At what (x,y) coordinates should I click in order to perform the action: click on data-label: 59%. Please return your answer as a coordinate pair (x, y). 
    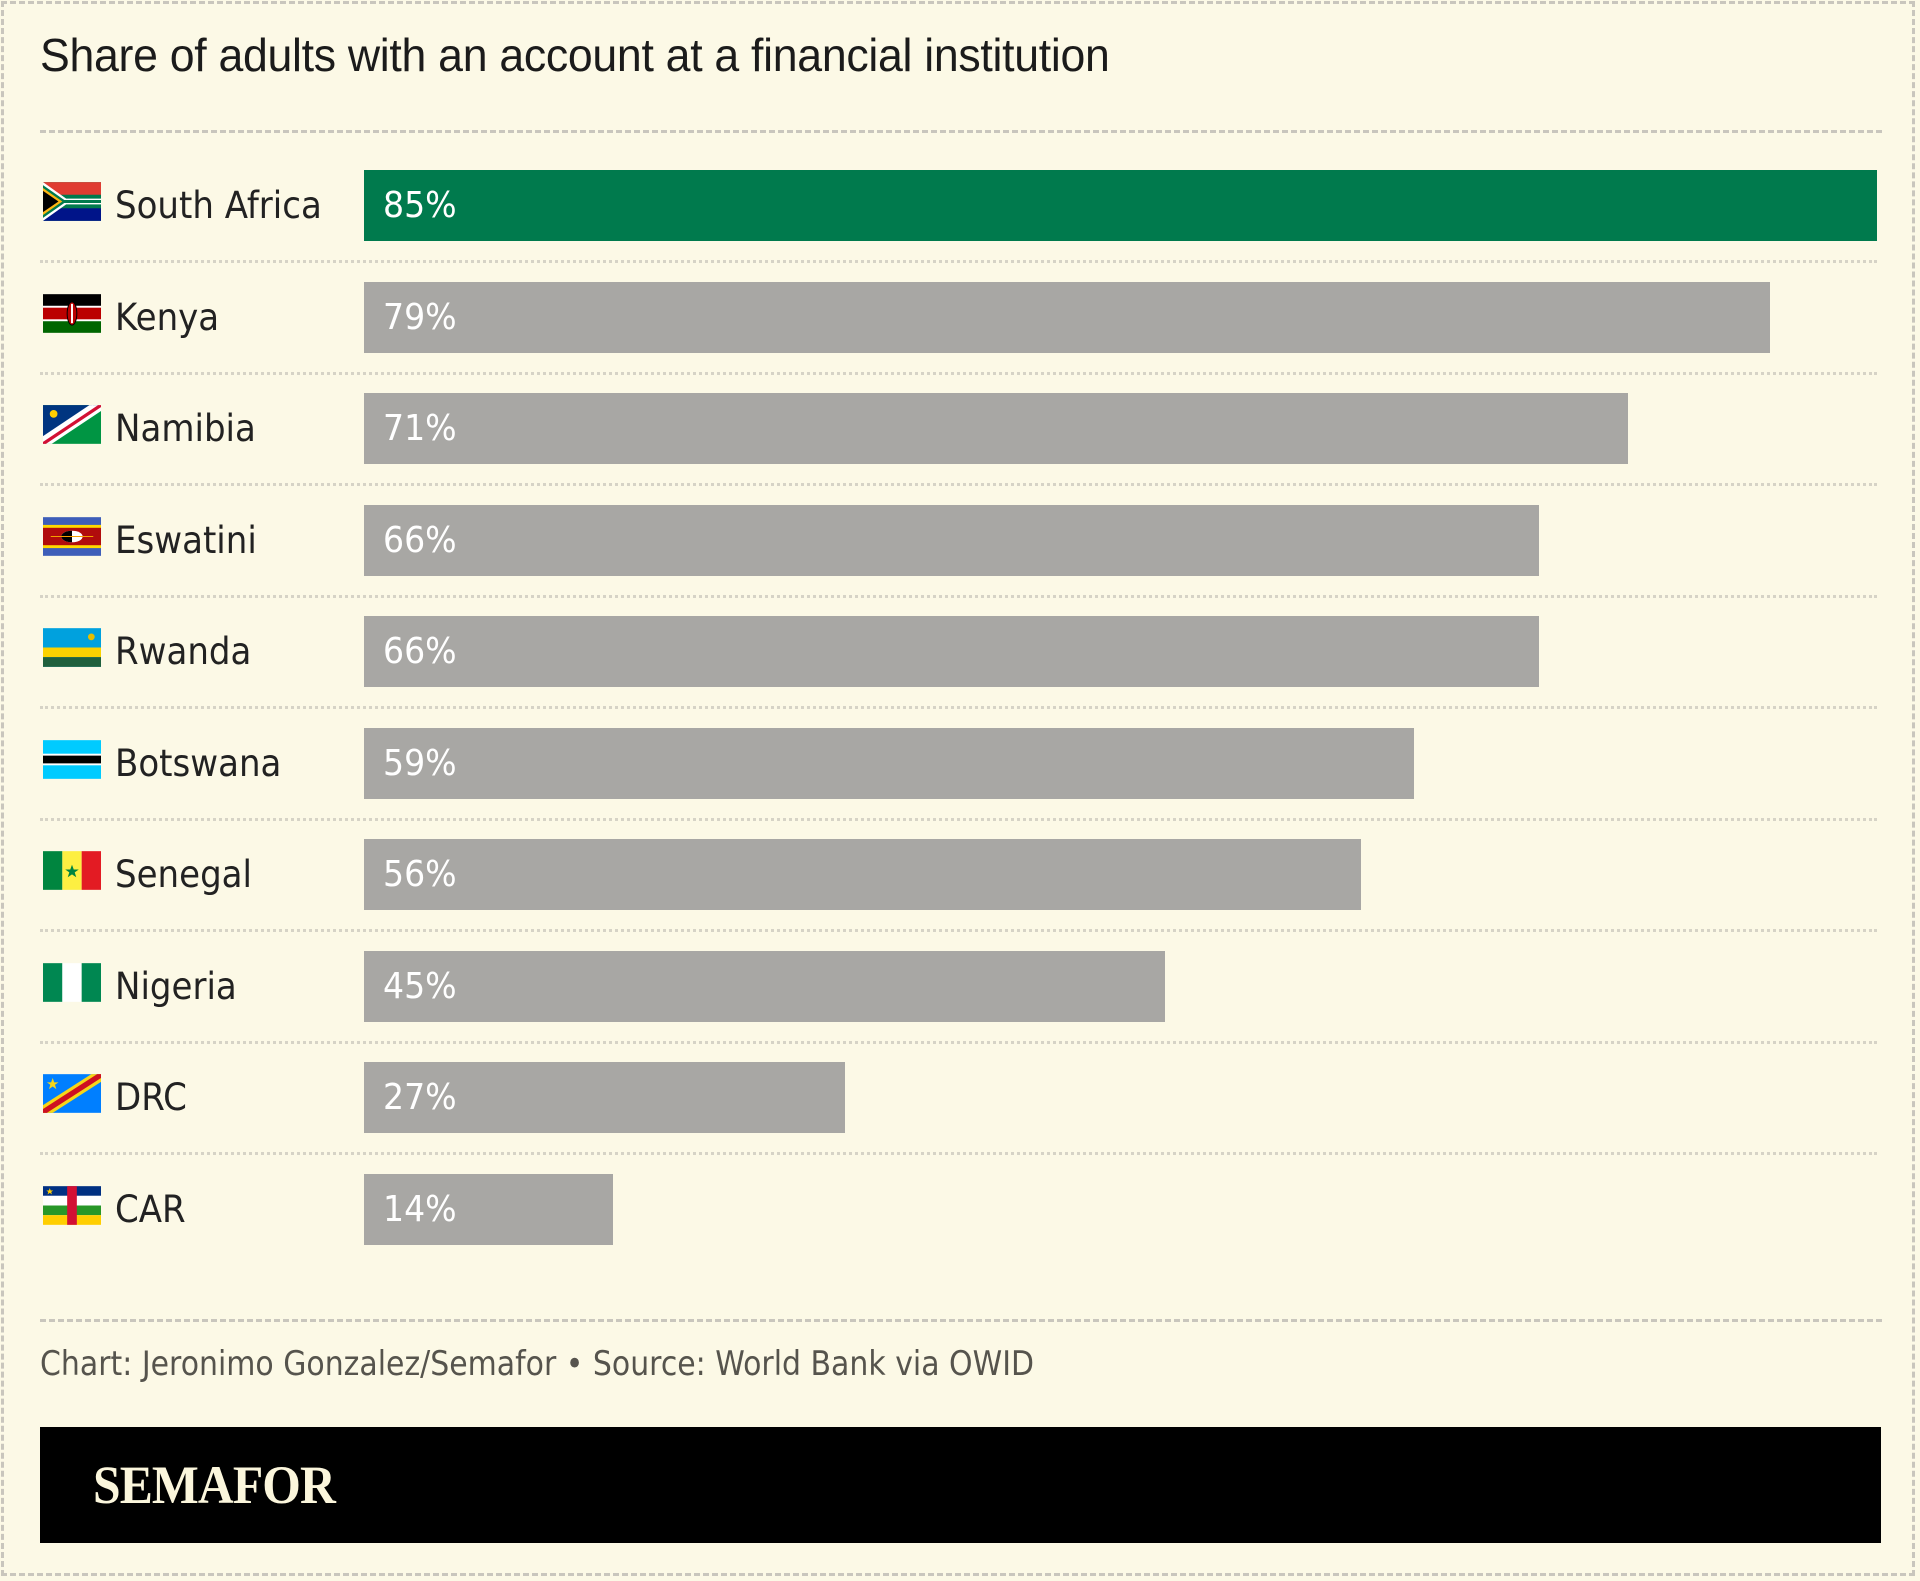
    Looking at the image, I should click on (420, 763).